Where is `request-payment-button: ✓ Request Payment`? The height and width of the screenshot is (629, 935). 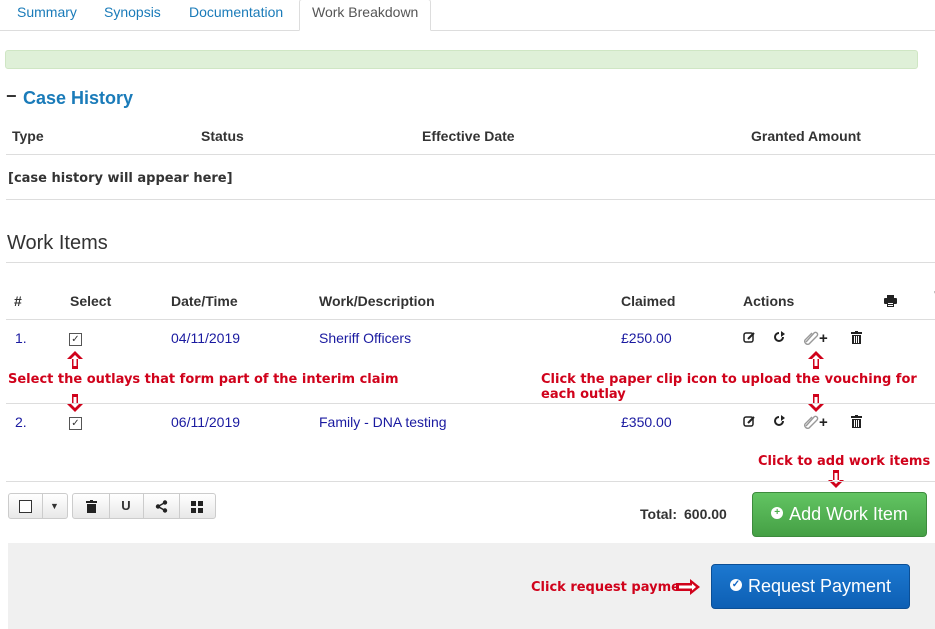 request-payment-button: ✓ Request Payment is located at coordinates (810, 586).